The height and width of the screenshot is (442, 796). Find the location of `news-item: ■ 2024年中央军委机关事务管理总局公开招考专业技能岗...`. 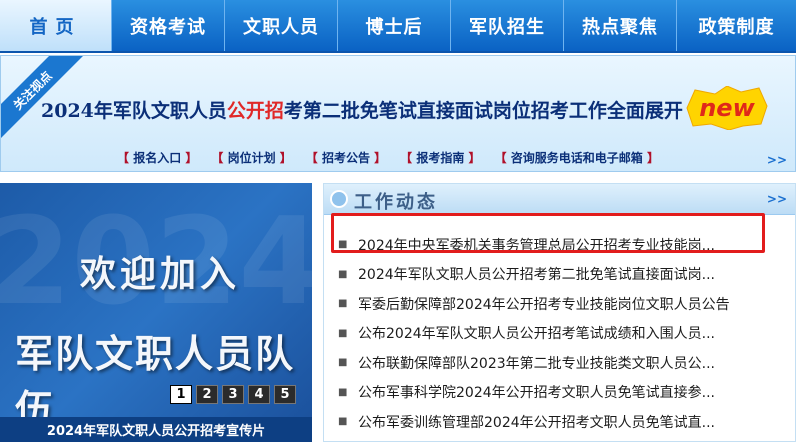

news-item: ■ 2024年中央军委机关事务管理总局公开招考专业技能岗... is located at coordinates (534, 245).